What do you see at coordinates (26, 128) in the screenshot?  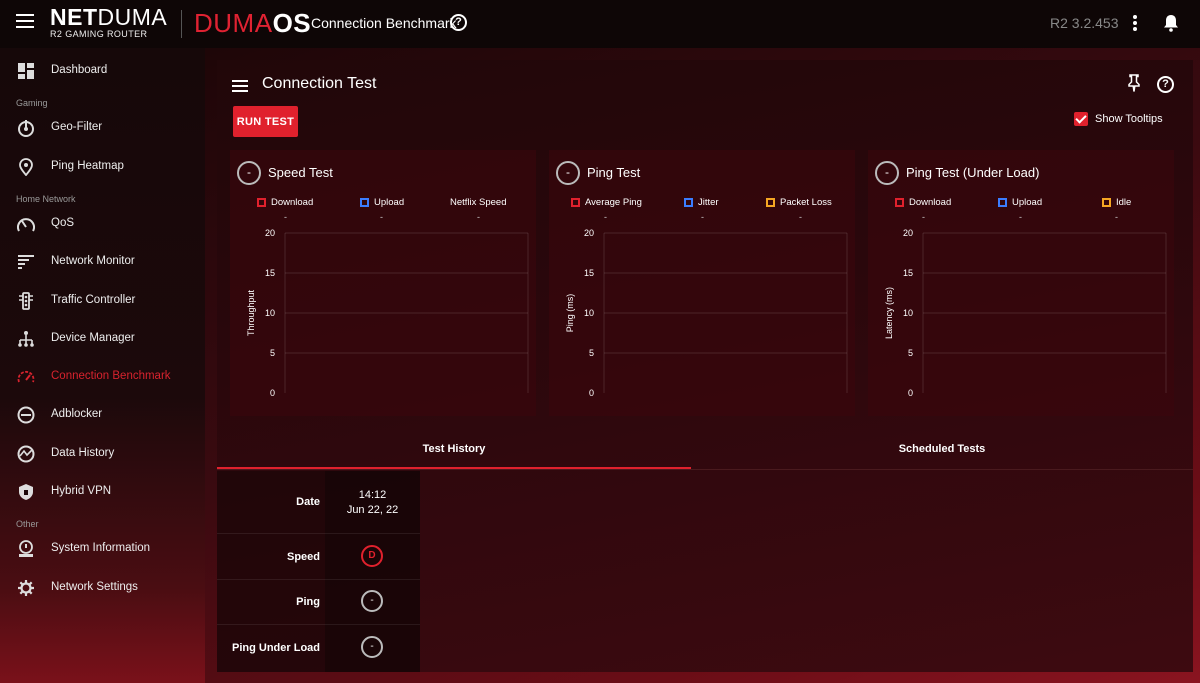 I see `geo-filter-icon` at bounding box center [26, 128].